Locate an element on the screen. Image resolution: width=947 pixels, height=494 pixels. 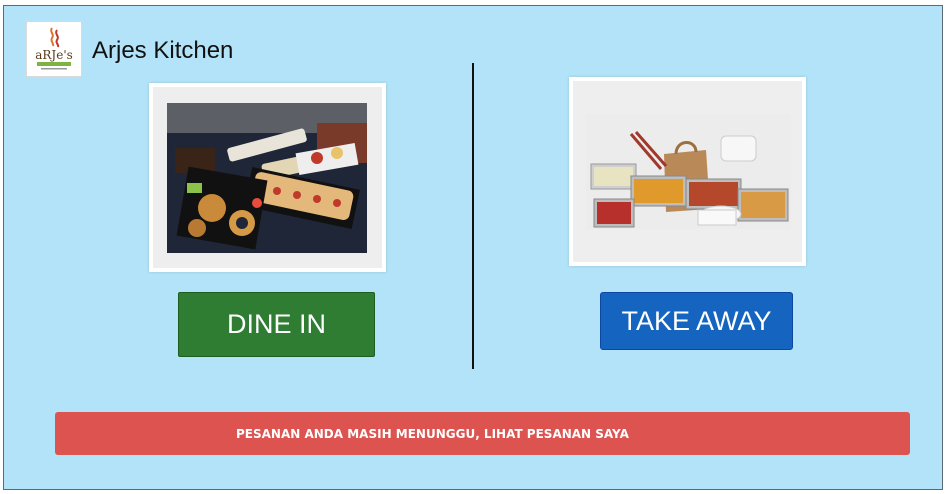
logo-graphic: aRJe's is located at coordinates (54, 48).